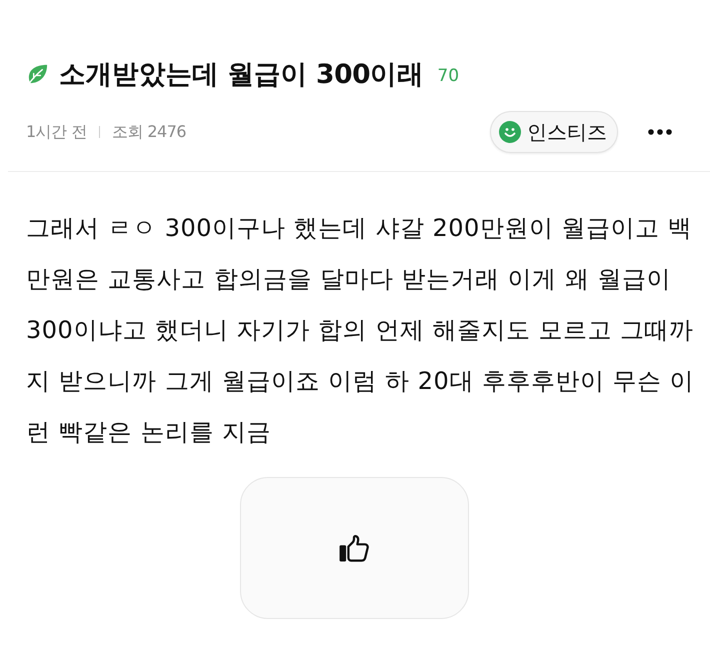 The height and width of the screenshot is (659, 710). What do you see at coordinates (554, 132) in the screenshot?
I see `board-chip: 인스티즈` at bounding box center [554, 132].